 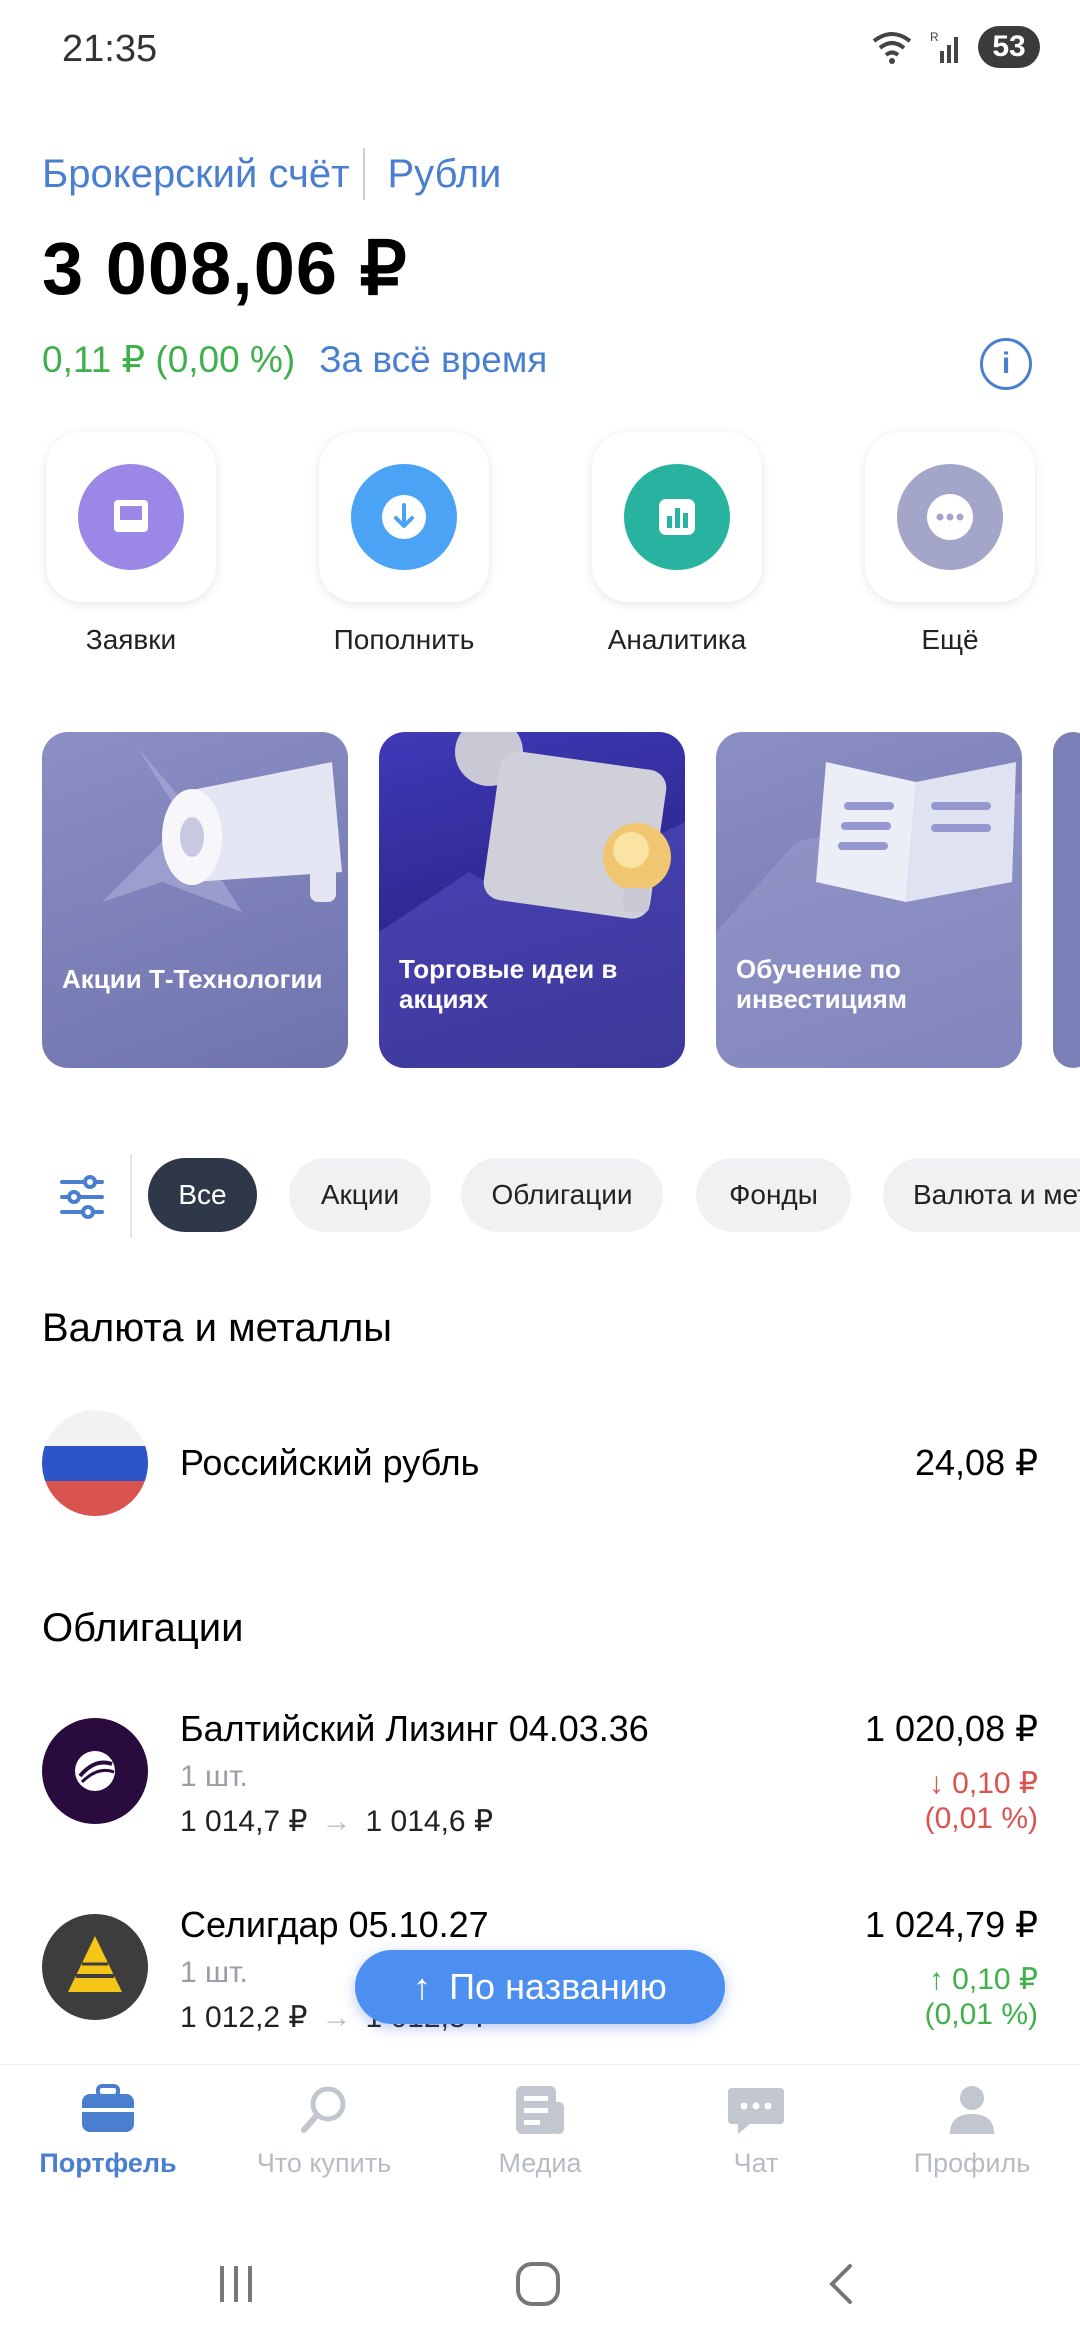 What do you see at coordinates (429, 1821) in the screenshot?
I see `price-to: 1 014,6 ₽` at bounding box center [429, 1821].